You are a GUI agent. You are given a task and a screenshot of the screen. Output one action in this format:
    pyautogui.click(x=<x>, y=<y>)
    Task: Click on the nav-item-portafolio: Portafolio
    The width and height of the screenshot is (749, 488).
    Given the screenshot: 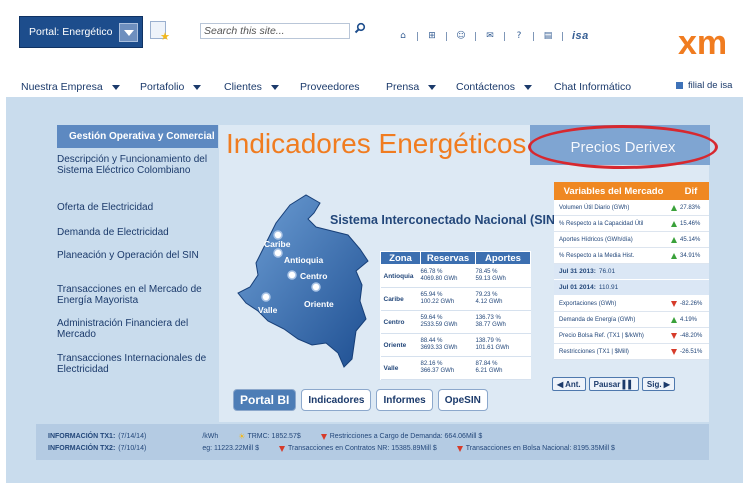 What is the action you would take?
    pyautogui.click(x=171, y=87)
    